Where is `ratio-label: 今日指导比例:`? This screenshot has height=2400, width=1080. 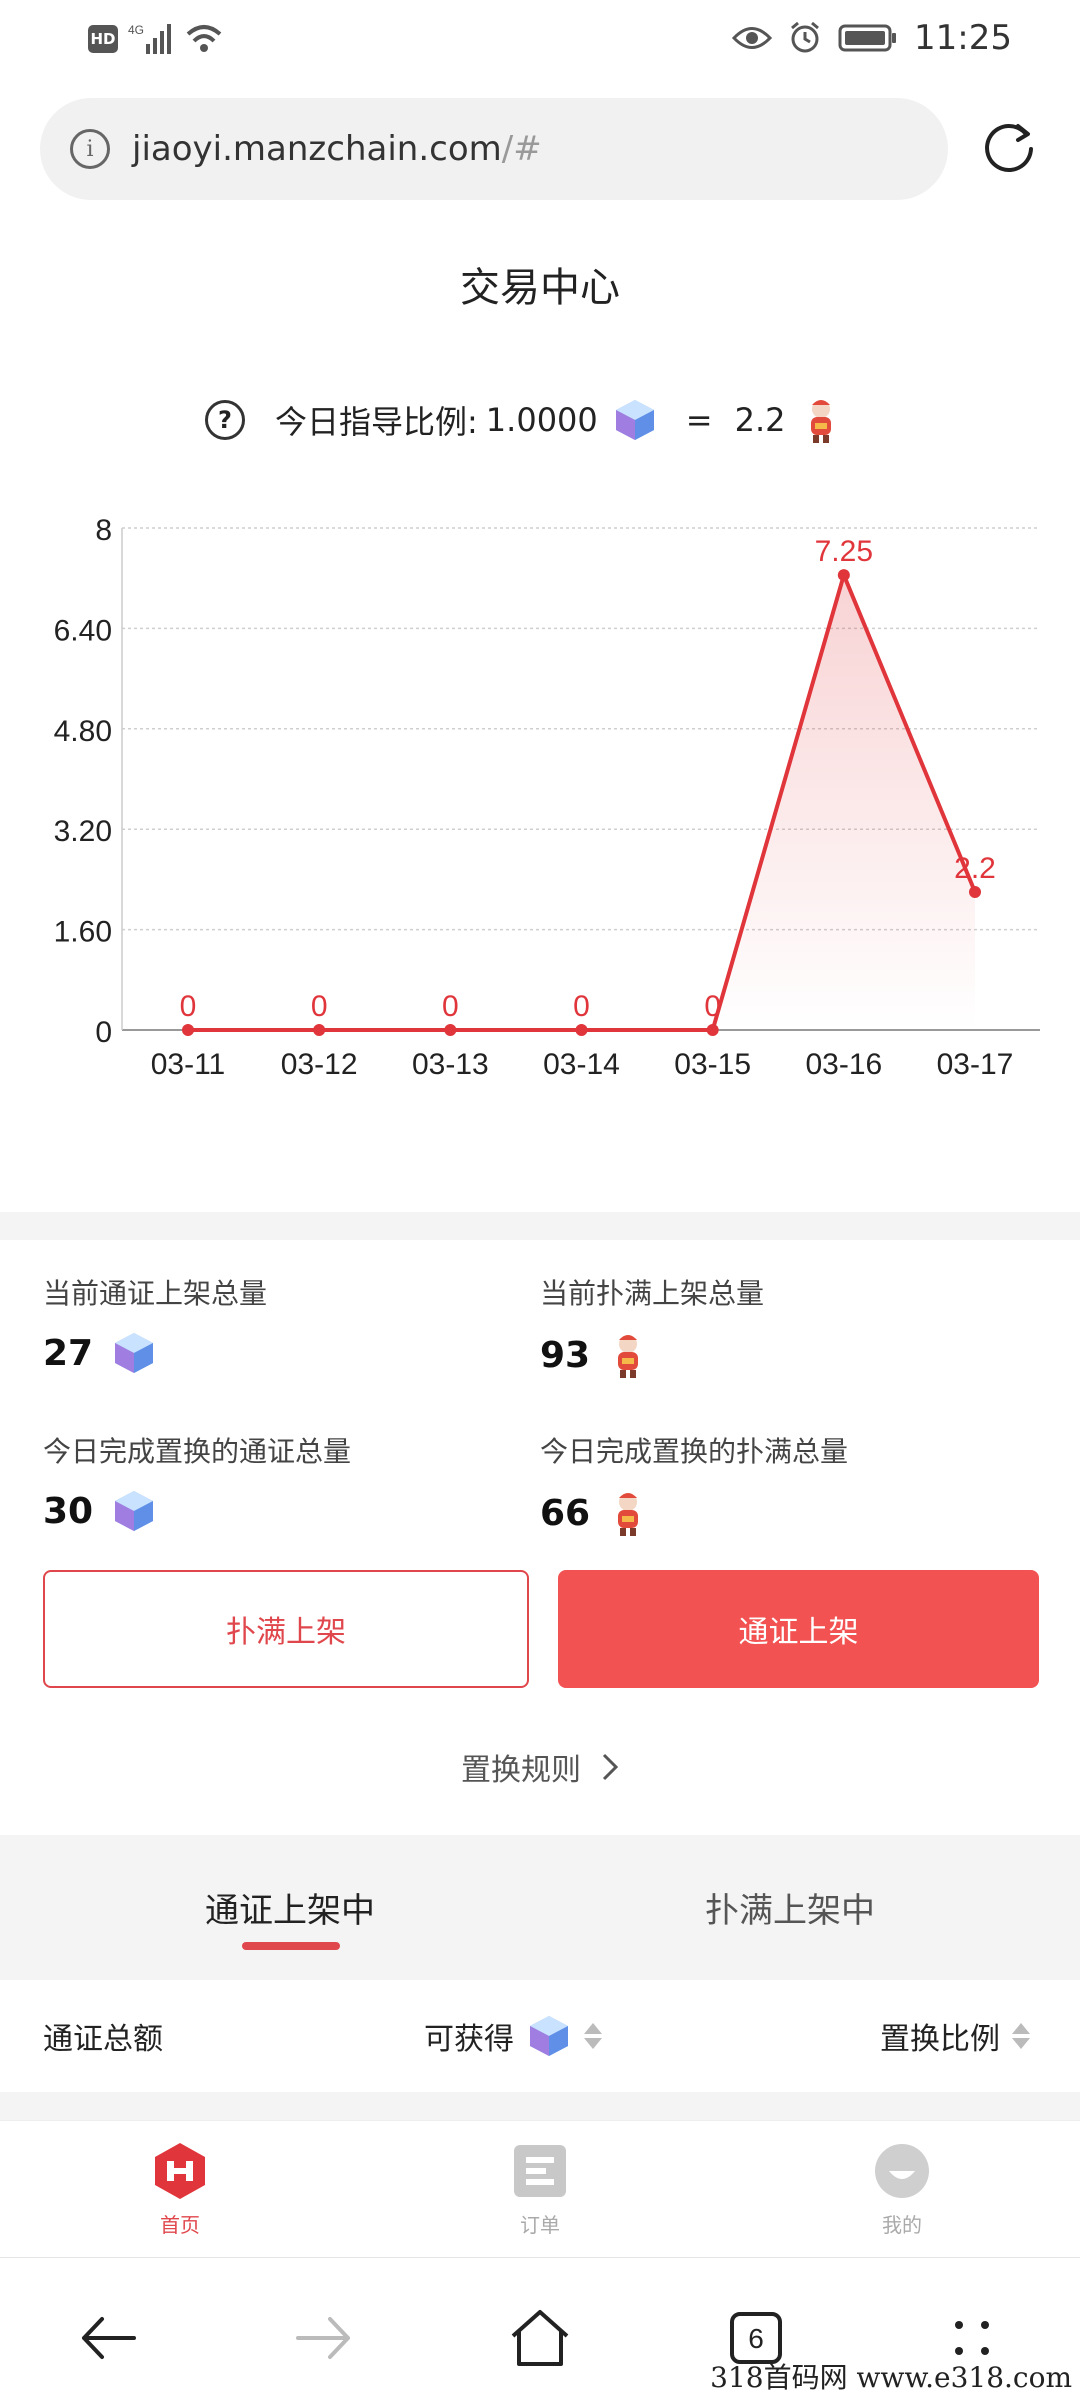
ratio-label: 今日指导比例: is located at coordinates (376, 422).